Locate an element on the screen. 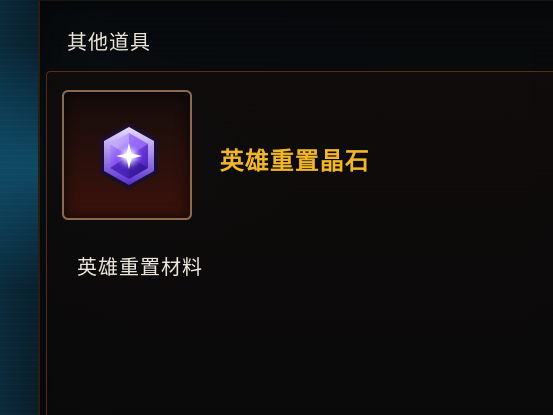 The height and width of the screenshot is (415, 553). item-category: 英雄重置材料 is located at coordinates (140, 267).